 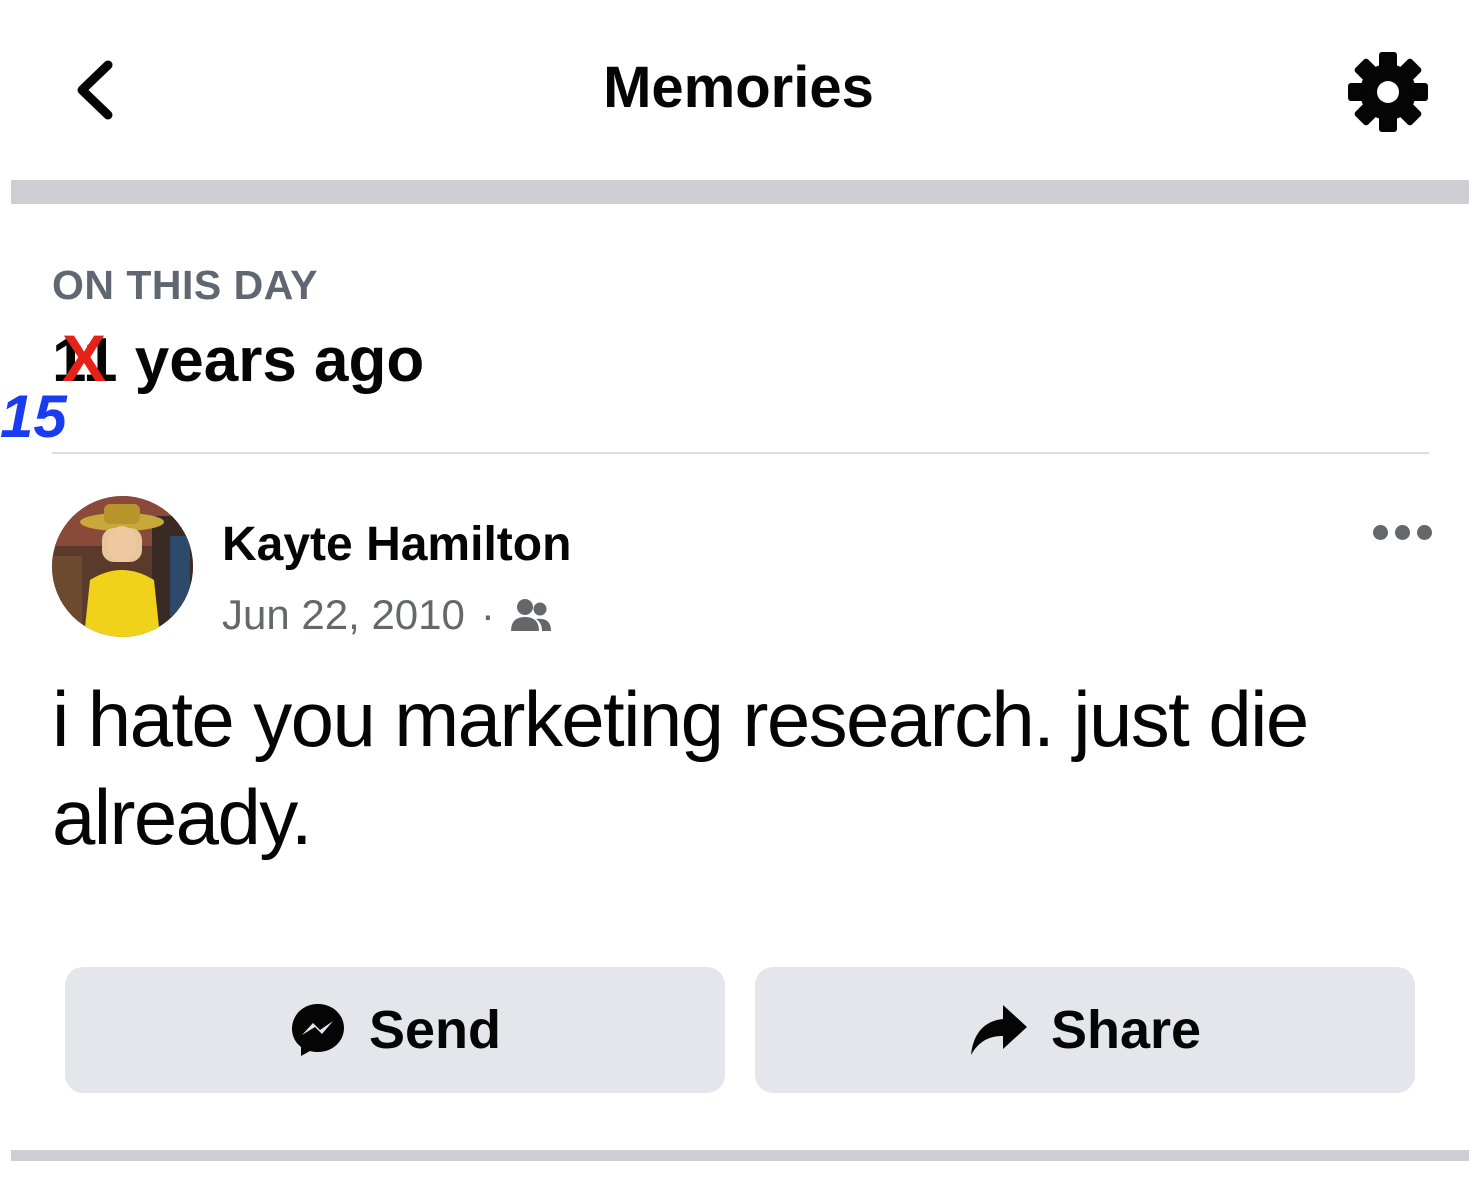 What do you see at coordinates (317, 1030) in the screenshot?
I see `messenger-icon` at bounding box center [317, 1030].